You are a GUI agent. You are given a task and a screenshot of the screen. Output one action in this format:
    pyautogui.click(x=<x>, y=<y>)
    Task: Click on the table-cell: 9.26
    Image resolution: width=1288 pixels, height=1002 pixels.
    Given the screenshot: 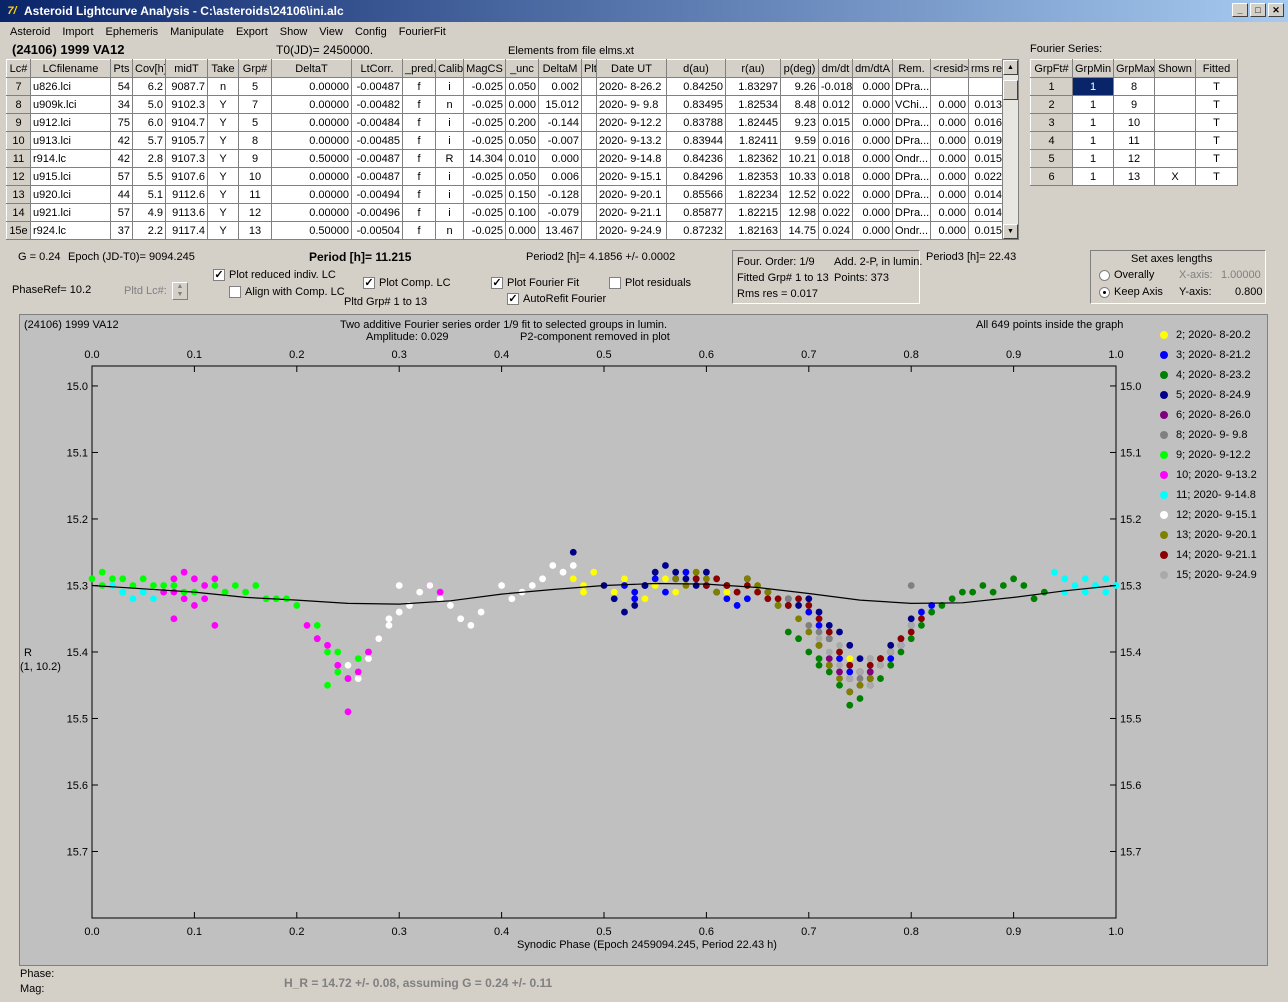 What is the action you would take?
    pyautogui.click(x=799, y=86)
    